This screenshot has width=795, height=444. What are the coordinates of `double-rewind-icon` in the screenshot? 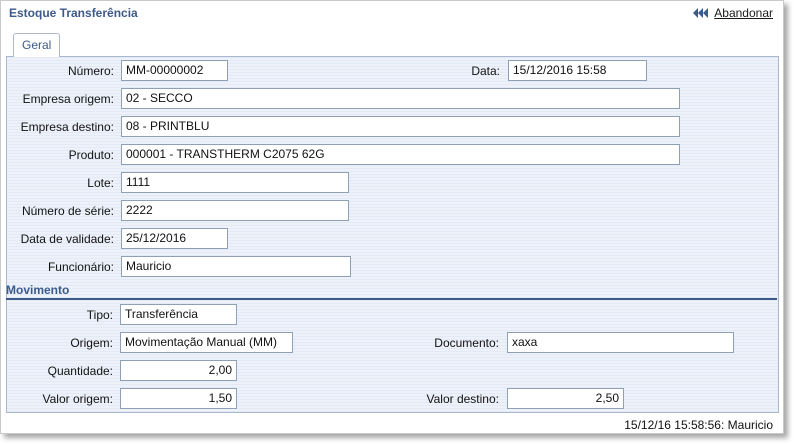 It's located at (701, 13).